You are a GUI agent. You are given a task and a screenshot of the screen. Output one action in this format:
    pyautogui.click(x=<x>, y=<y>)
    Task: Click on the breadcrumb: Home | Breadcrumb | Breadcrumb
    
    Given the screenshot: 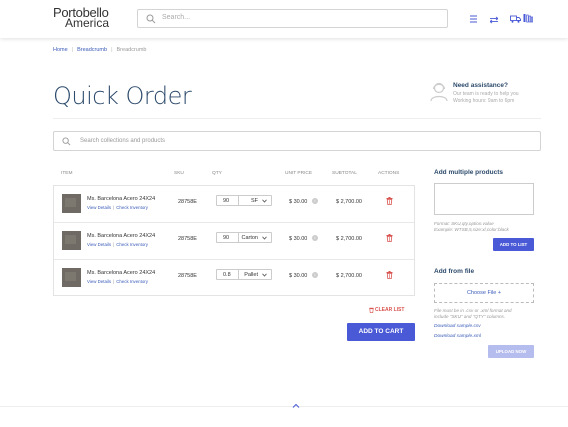 What is the action you would take?
    pyautogui.click(x=99, y=50)
    